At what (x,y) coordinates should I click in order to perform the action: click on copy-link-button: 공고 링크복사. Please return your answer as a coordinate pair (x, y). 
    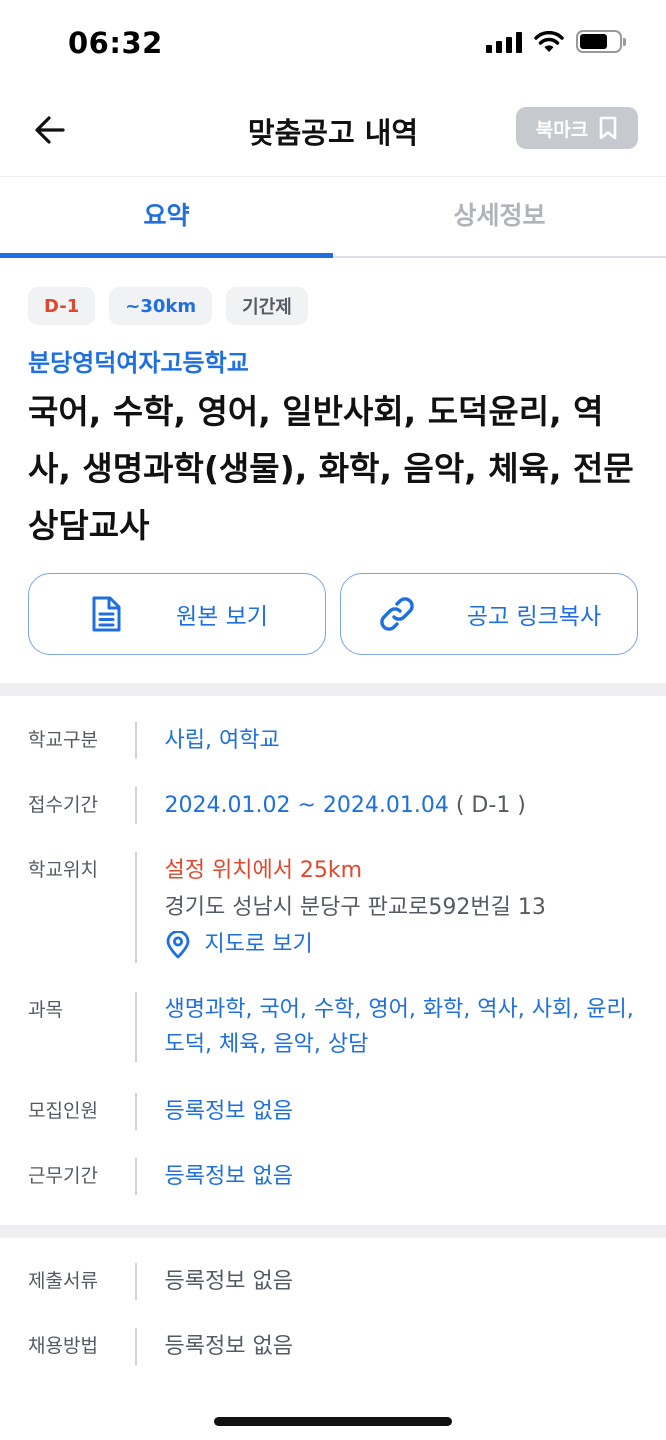
    Looking at the image, I should click on (489, 614).